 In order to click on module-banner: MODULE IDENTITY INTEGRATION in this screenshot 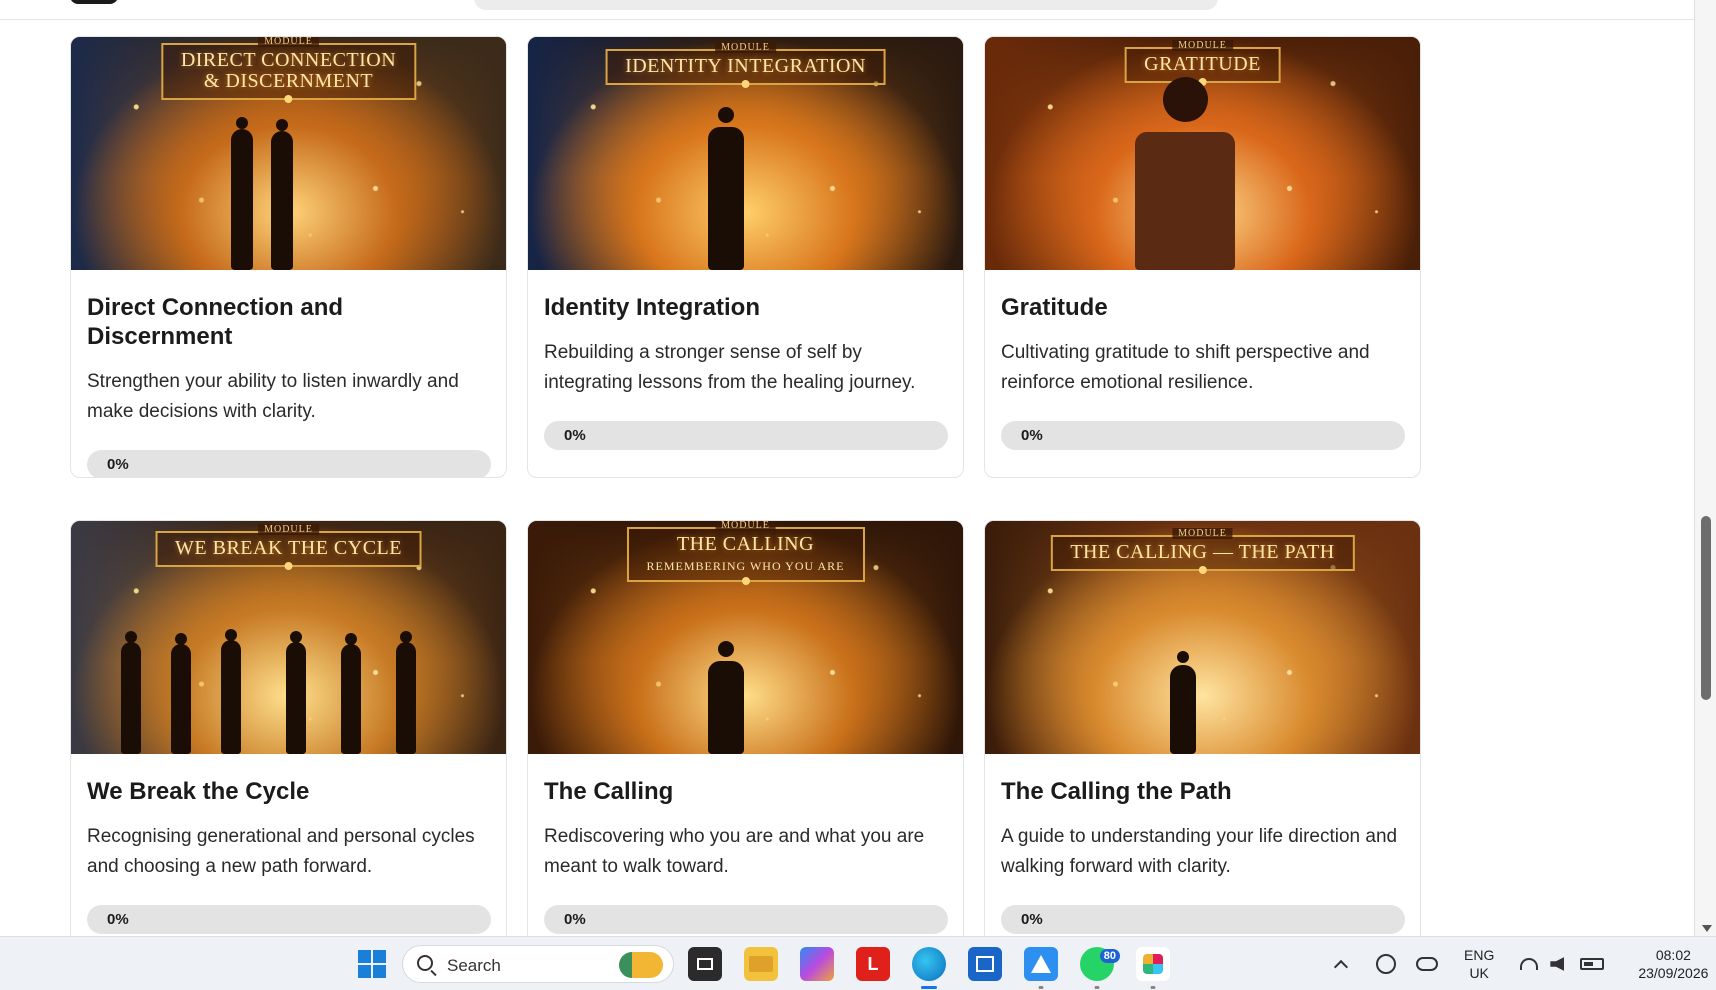, I will do `click(745, 65)`.